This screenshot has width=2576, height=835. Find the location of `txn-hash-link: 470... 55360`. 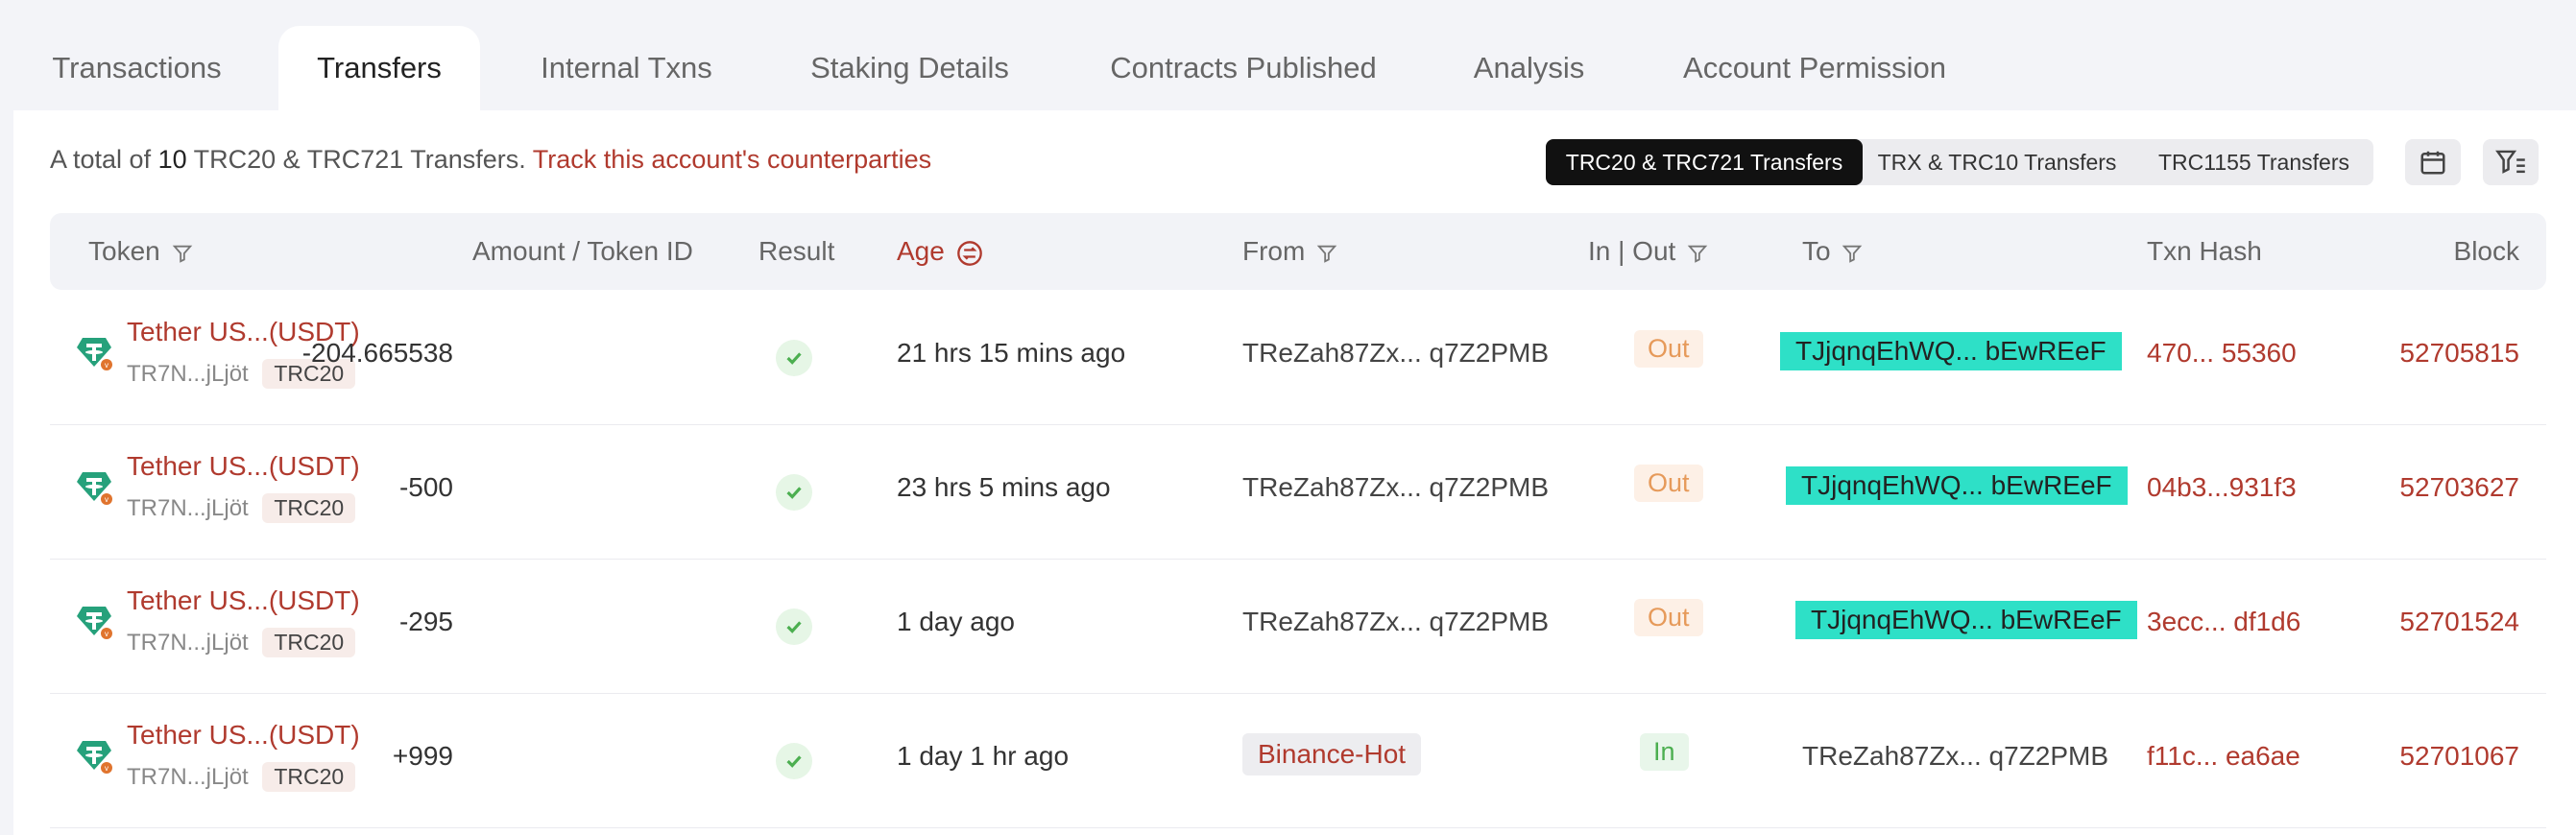

txn-hash-link: 470... 55360 is located at coordinates (2222, 353).